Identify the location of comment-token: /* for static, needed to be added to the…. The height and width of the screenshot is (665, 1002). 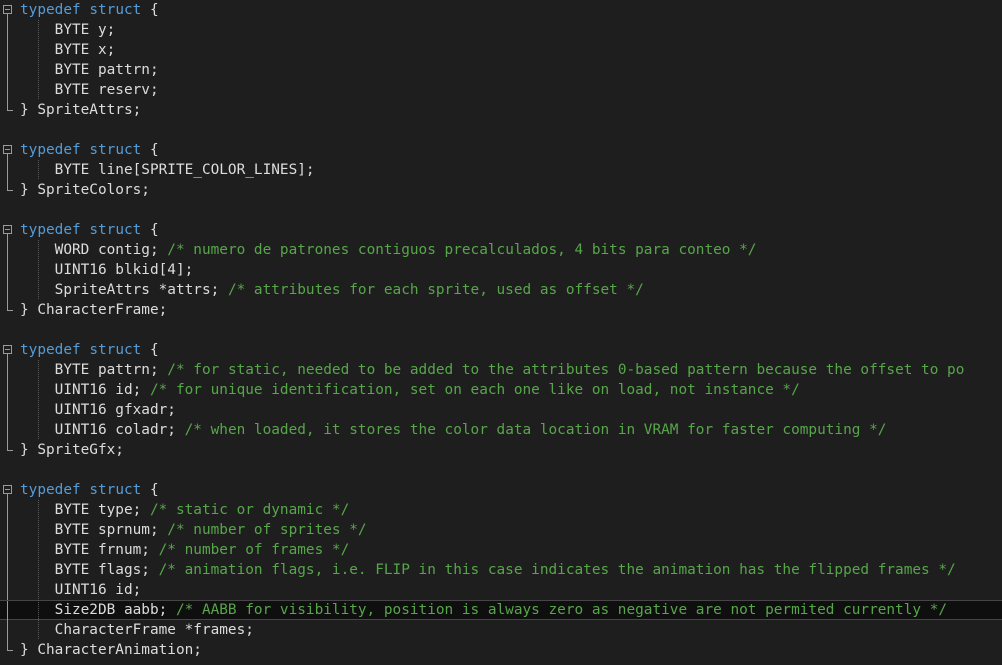
(566, 370).